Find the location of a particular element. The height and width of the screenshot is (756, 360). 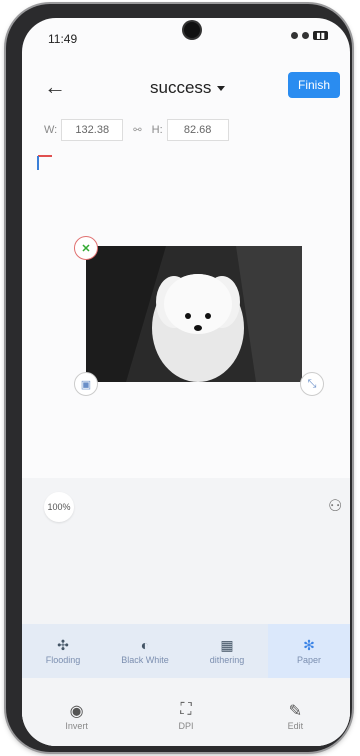

tool-label: Edit is located at coordinates (295, 726).